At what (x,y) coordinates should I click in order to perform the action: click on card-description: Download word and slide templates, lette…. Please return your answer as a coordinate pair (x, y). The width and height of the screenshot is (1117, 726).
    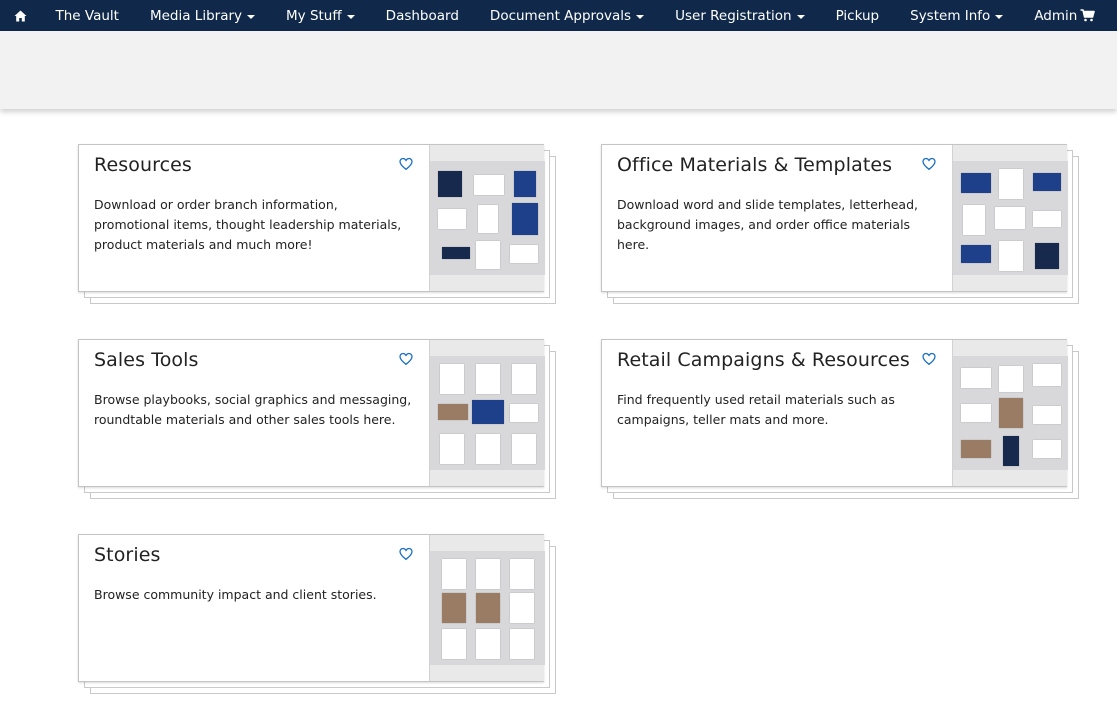
    Looking at the image, I should click on (767, 224).